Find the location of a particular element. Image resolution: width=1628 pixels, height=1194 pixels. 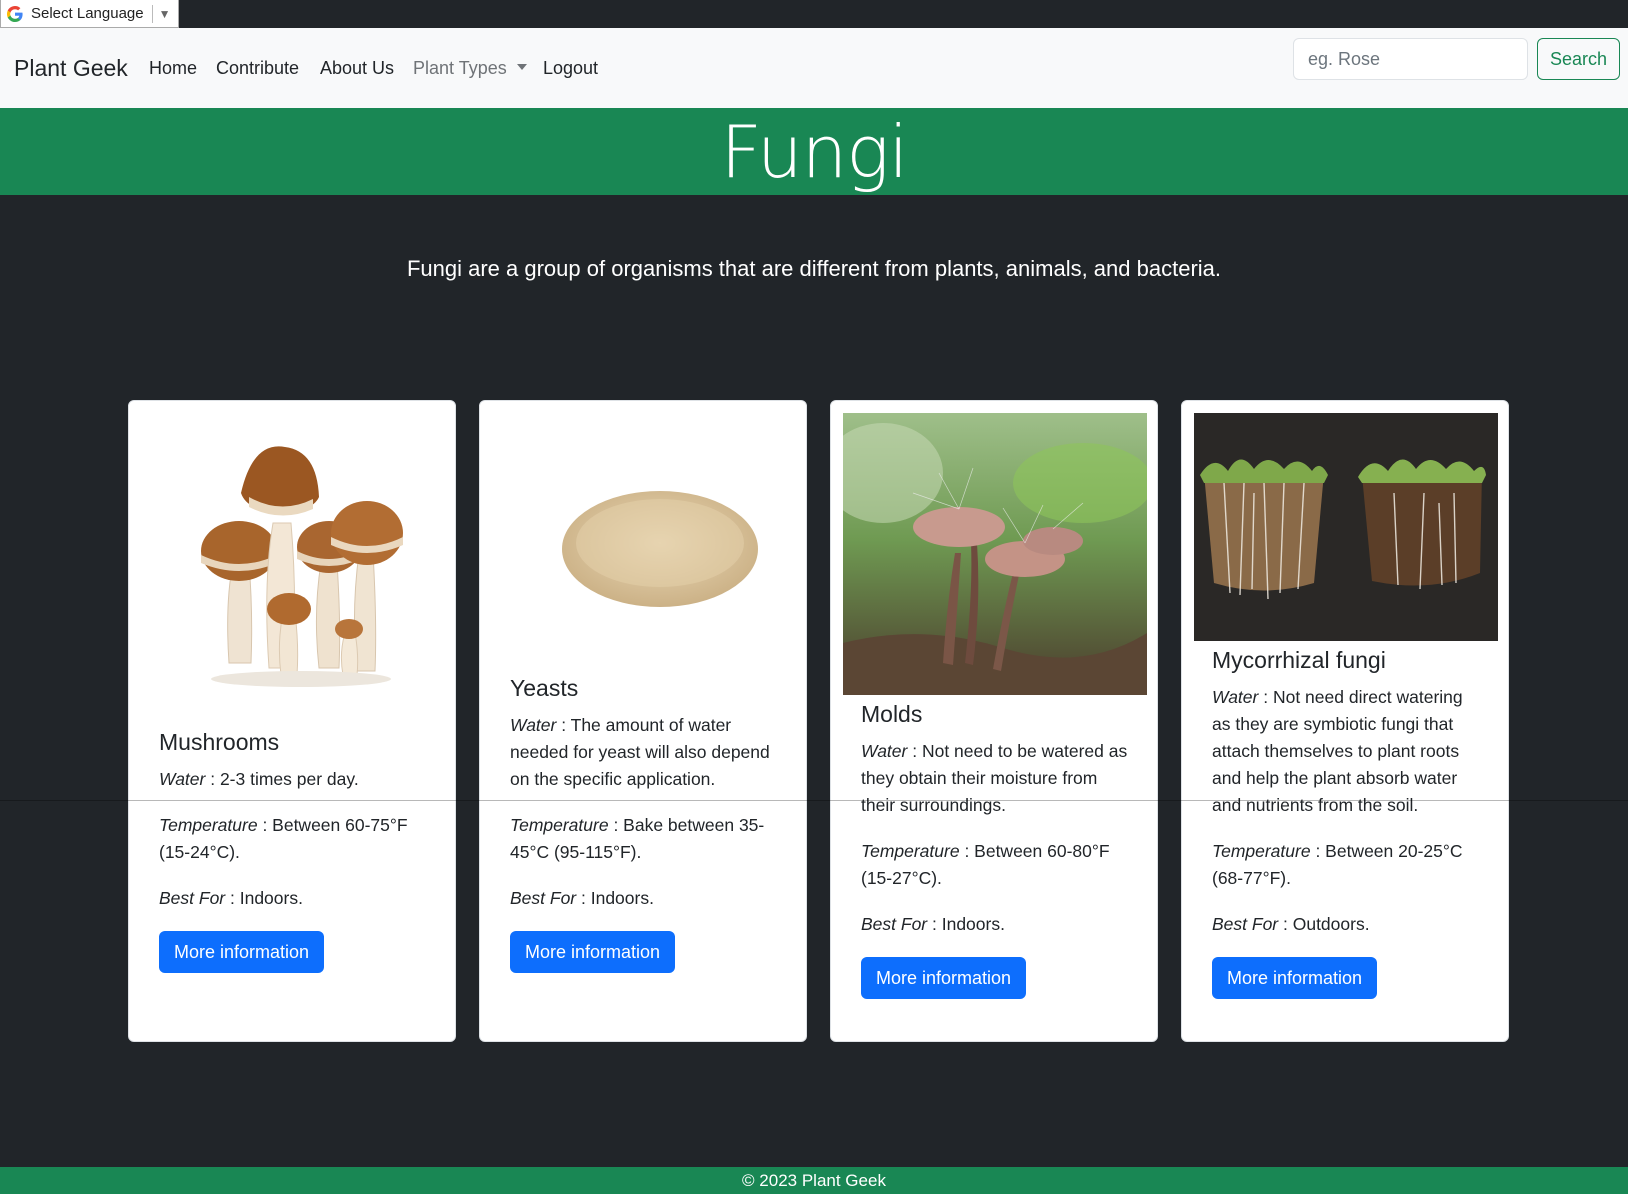

nav-logout: Logout is located at coordinates (570, 68).